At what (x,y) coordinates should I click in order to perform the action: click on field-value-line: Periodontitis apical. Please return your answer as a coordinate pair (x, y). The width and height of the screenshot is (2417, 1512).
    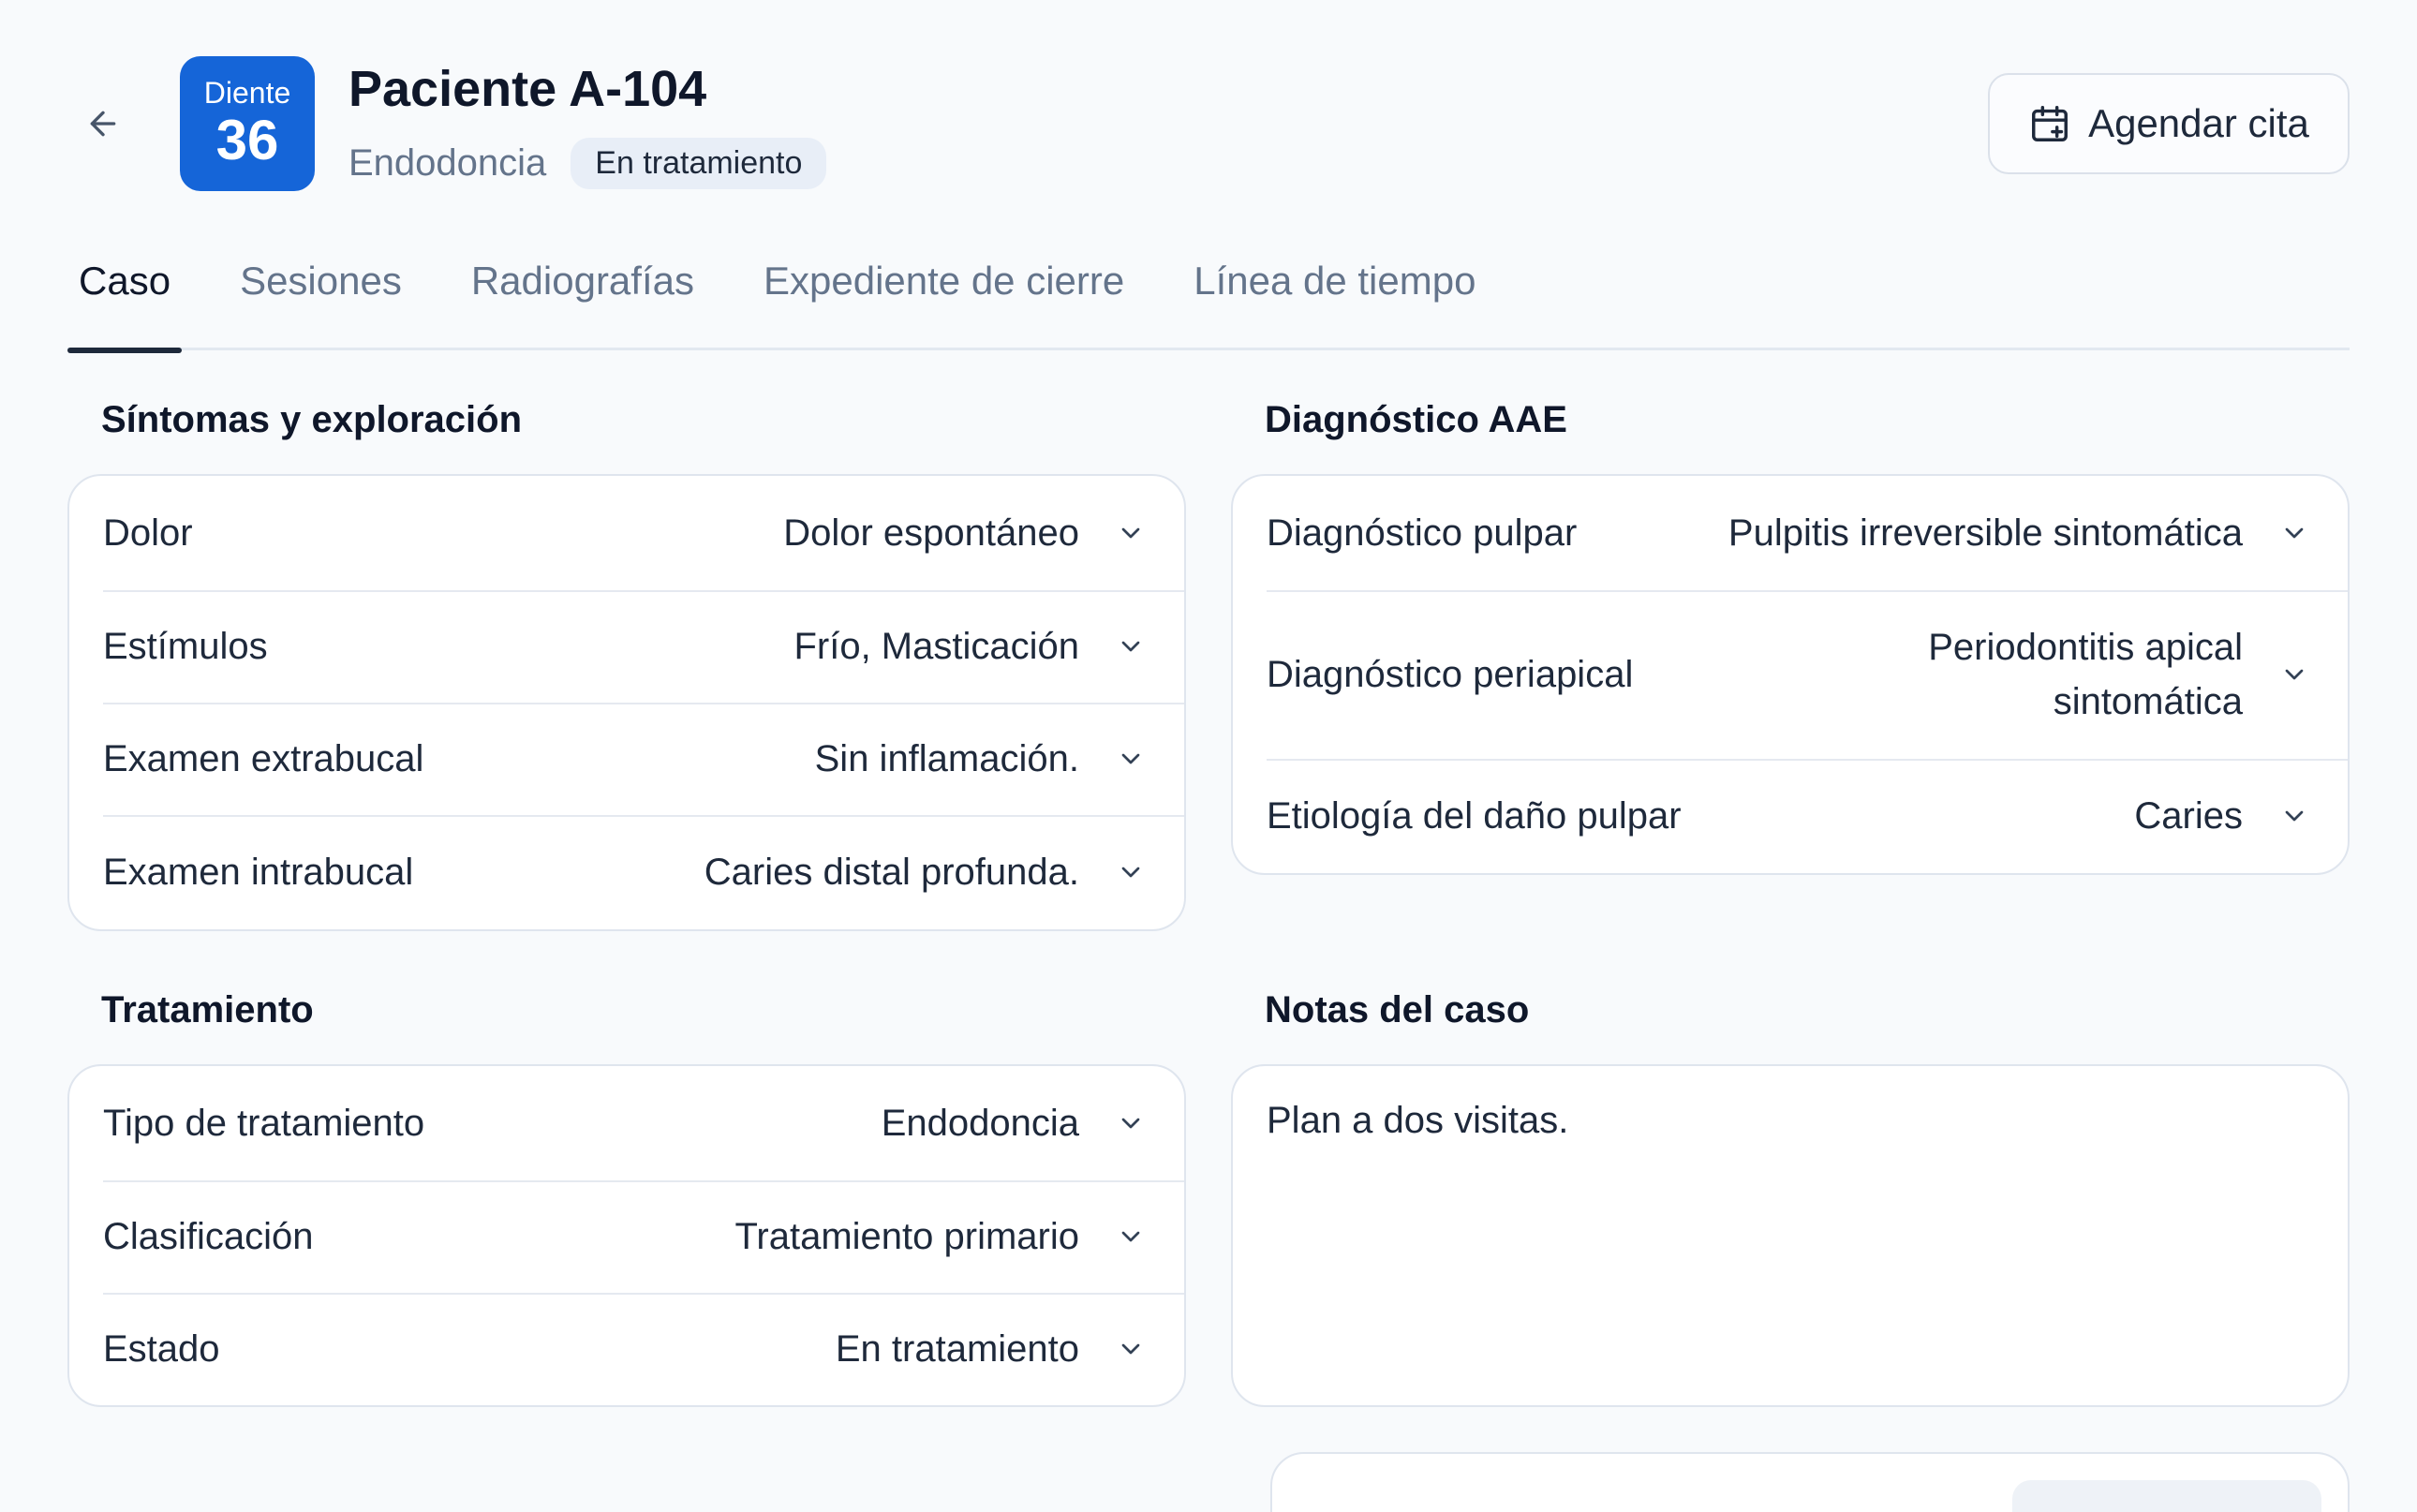
    Looking at the image, I should click on (2085, 647).